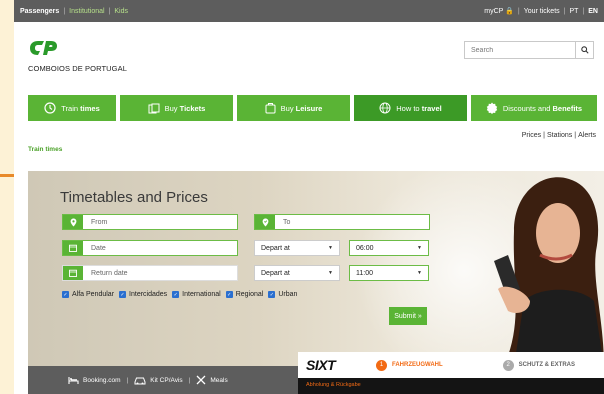 Image resolution: width=604 pixels, height=394 pixels. Describe the element at coordinates (499, 11) in the screenshot. I see `link-mycp: myCP 🔒` at that location.